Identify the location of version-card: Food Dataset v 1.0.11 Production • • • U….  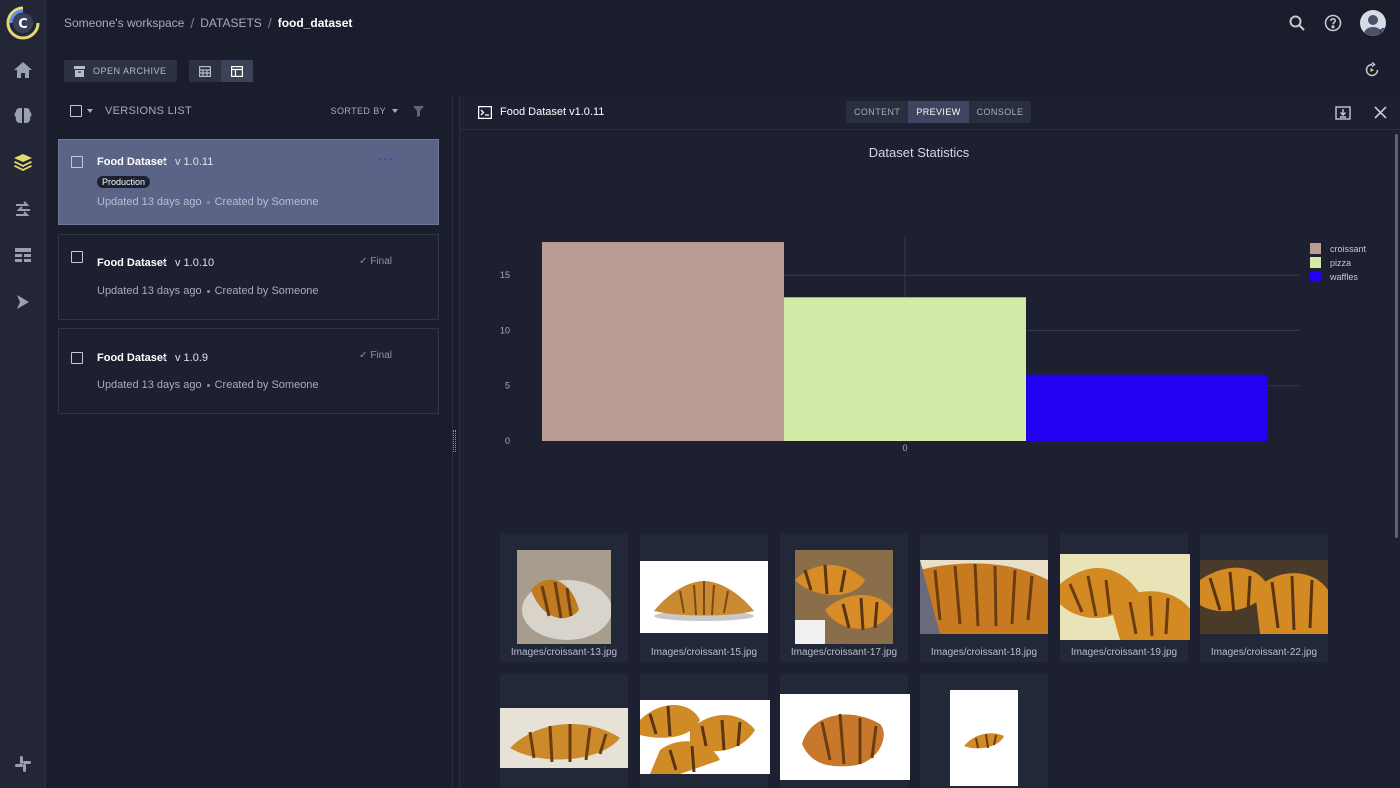
(248, 182).